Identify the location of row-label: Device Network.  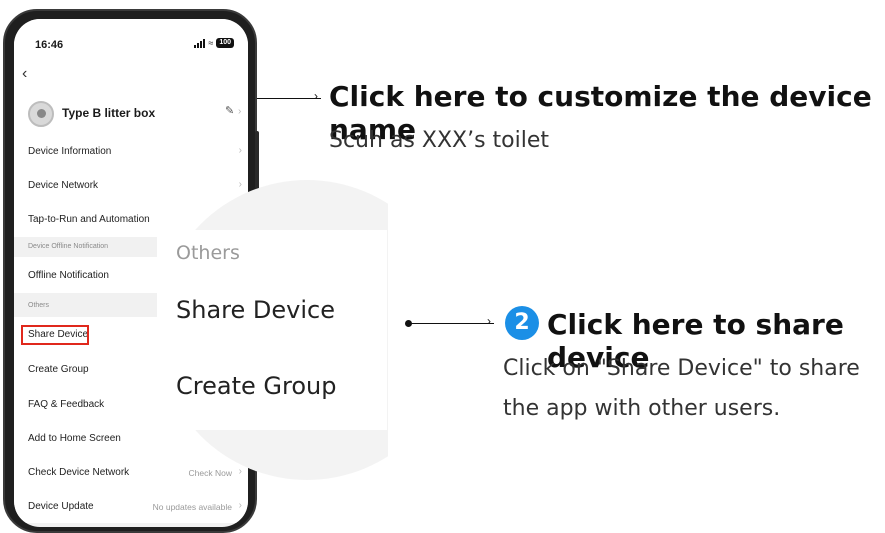
(63, 185).